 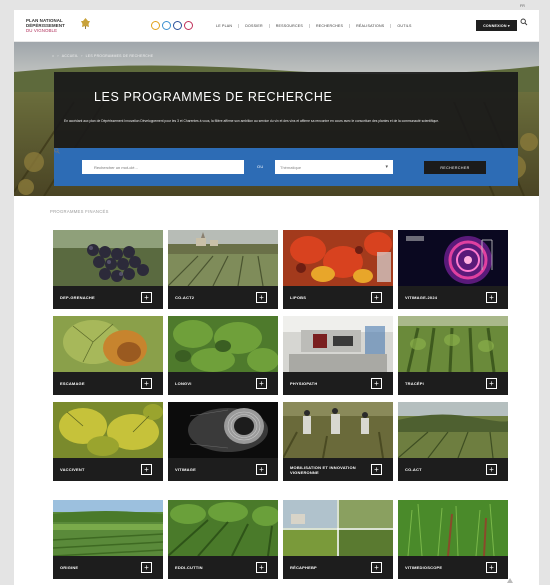 I want to click on program-card-footer: EDDI-CUTTIN +, so click(x=223, y=567).